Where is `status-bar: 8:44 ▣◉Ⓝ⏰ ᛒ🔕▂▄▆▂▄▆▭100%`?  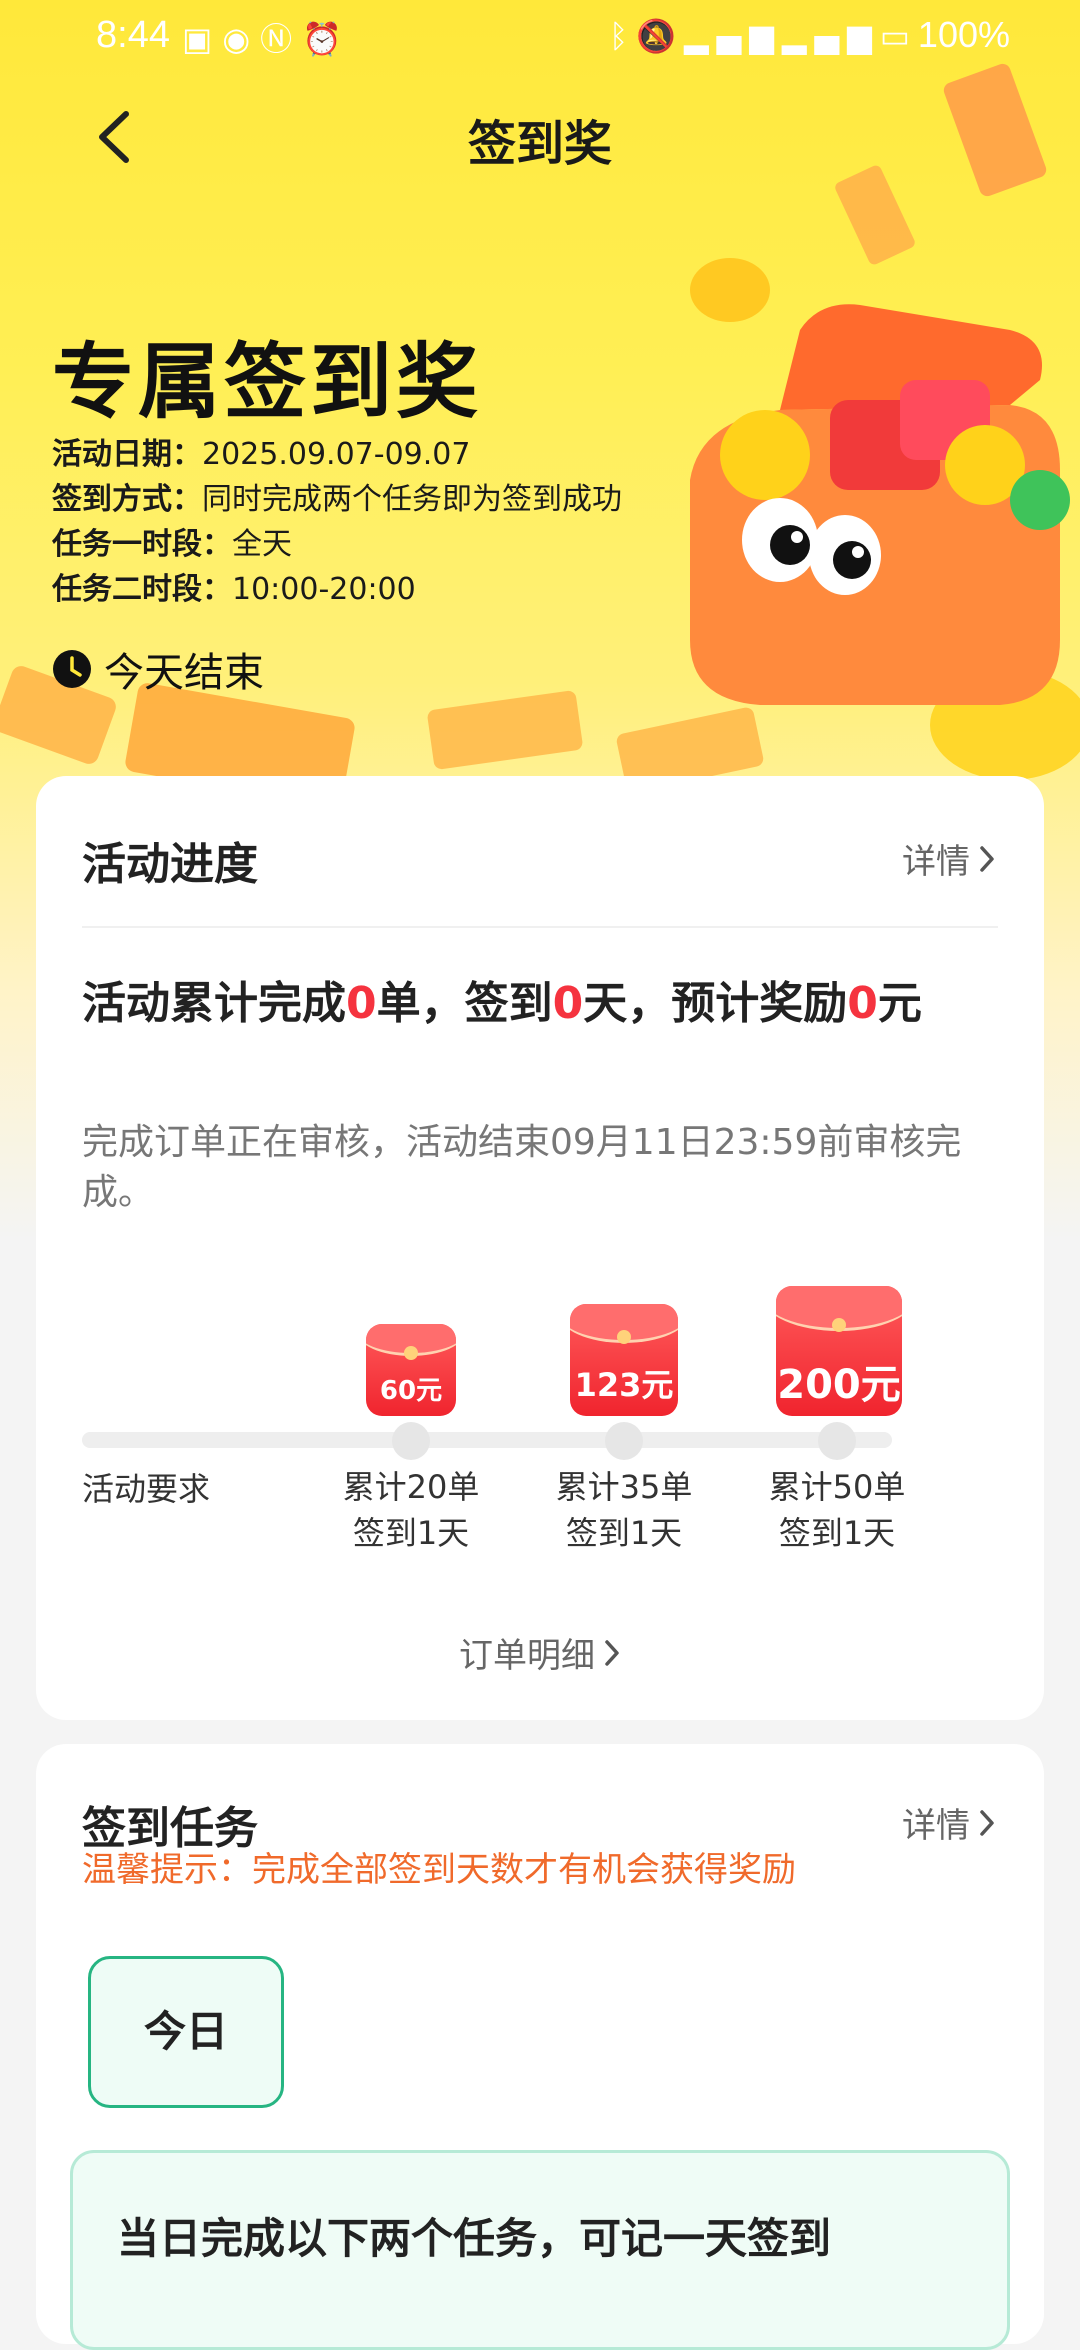
status-bar: 8:44 ▣◉Ⓝ⏰ ᛒ🔕▂▄▆▂▄▆▭100% is located at coordinates (540, 36).